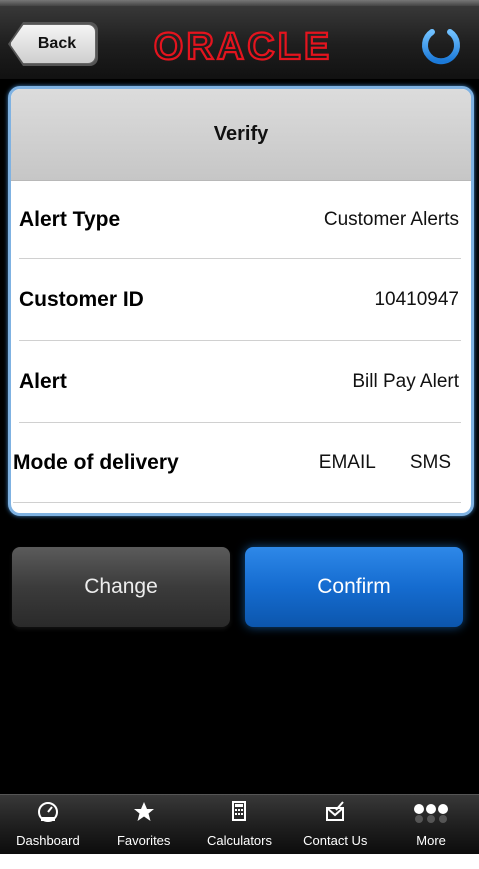 This screenshot has width=479, height=869. I want to click on more-dots-icon, so click(431, 812).